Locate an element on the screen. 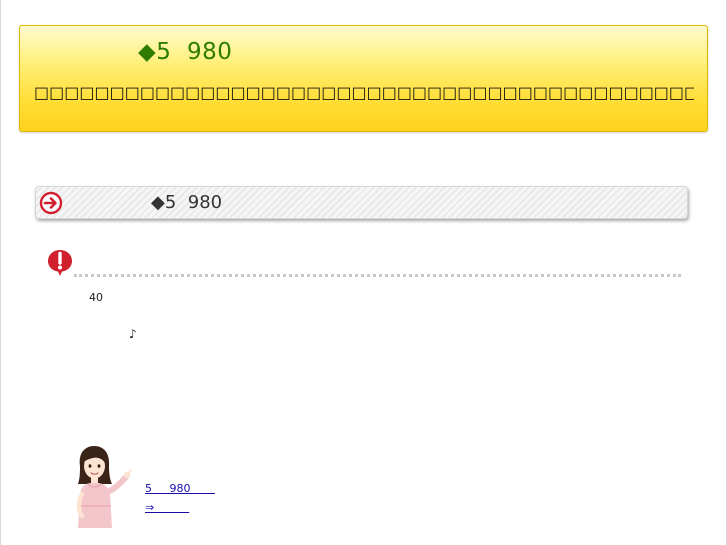 The width and height of the screenshot is (727, 545). exclamation-icon is located at coordinates (60, 263).